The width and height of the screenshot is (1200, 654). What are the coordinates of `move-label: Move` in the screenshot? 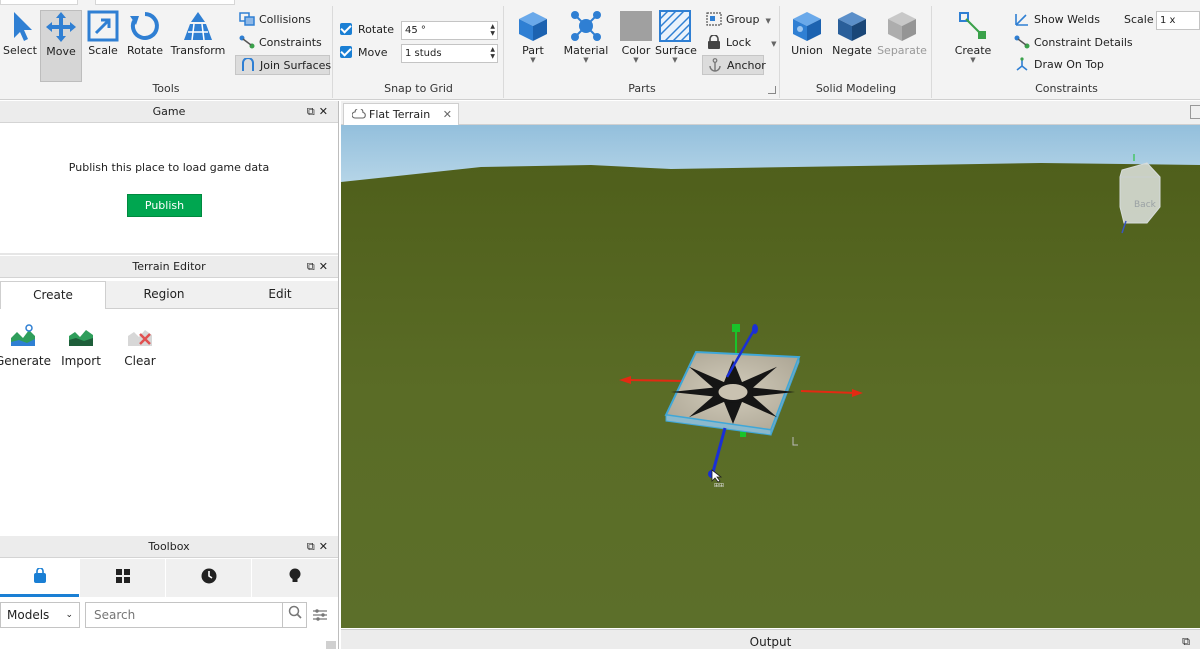 It's located at (61, 51).